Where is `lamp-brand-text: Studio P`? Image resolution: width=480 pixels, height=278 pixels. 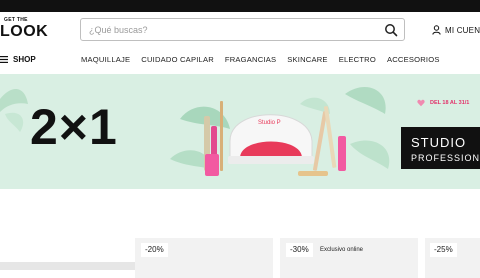
lamp-brand-text: Studio P is located at coordinates (269, 123).